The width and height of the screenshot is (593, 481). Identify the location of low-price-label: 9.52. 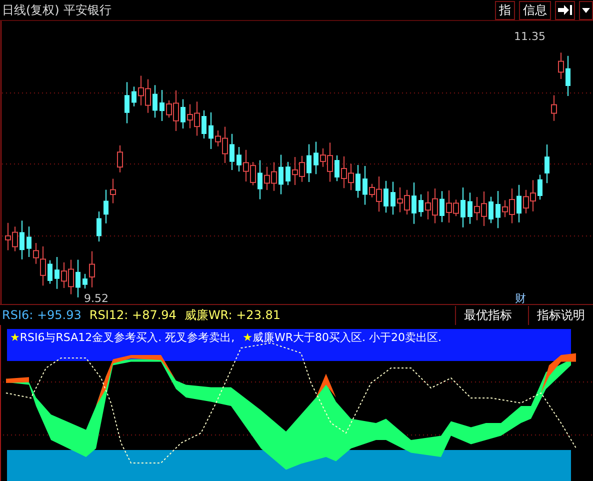
(96, 298).